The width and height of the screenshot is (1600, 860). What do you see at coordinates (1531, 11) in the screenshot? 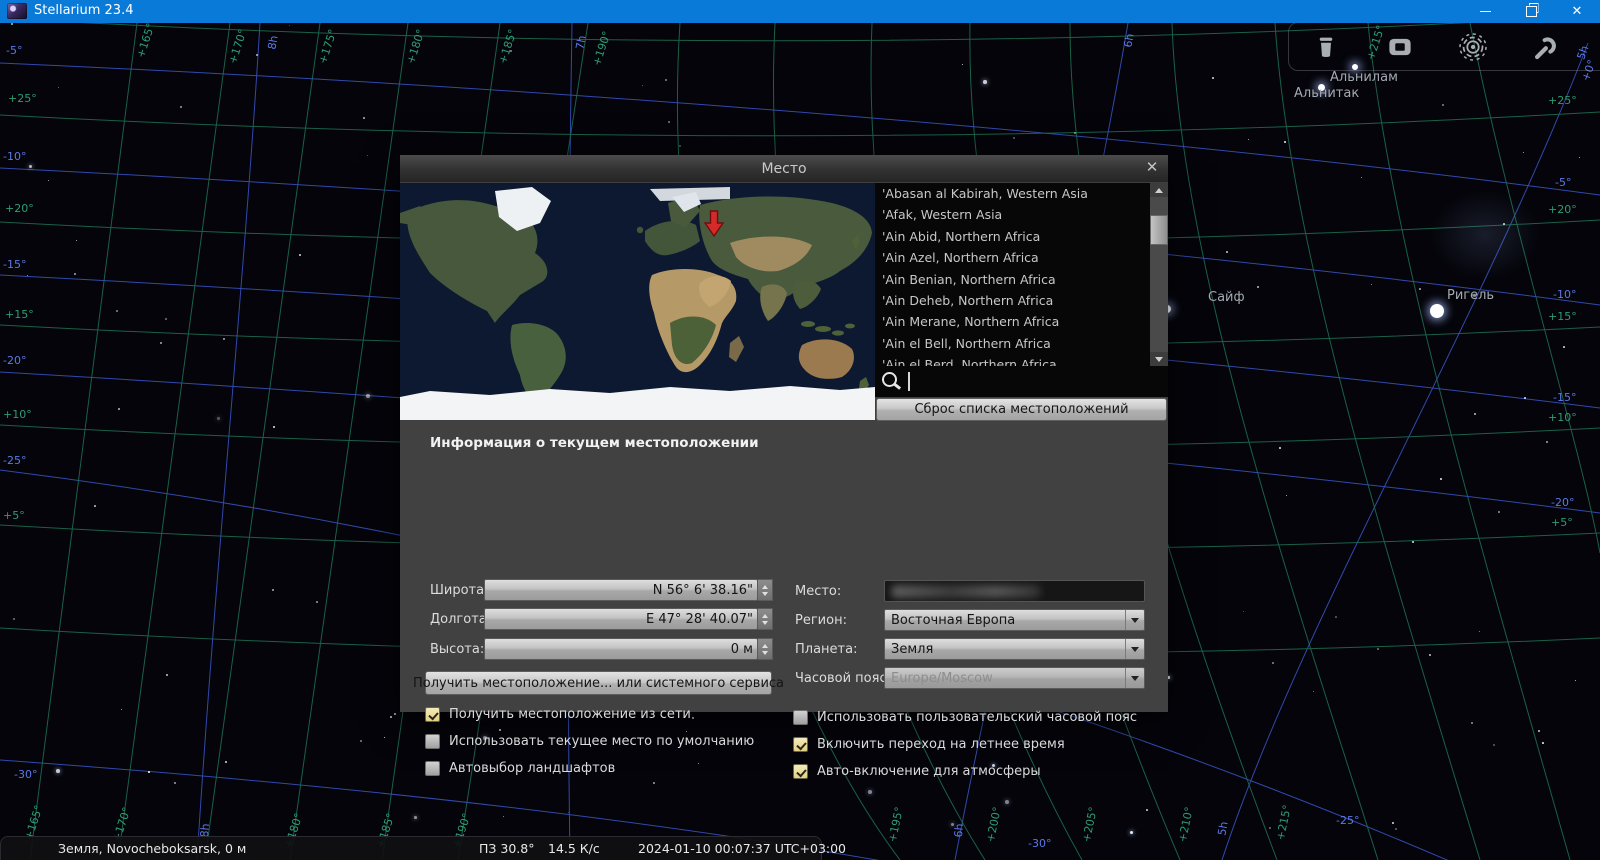
I see `restore-button` at bounding box center [1531, 11].